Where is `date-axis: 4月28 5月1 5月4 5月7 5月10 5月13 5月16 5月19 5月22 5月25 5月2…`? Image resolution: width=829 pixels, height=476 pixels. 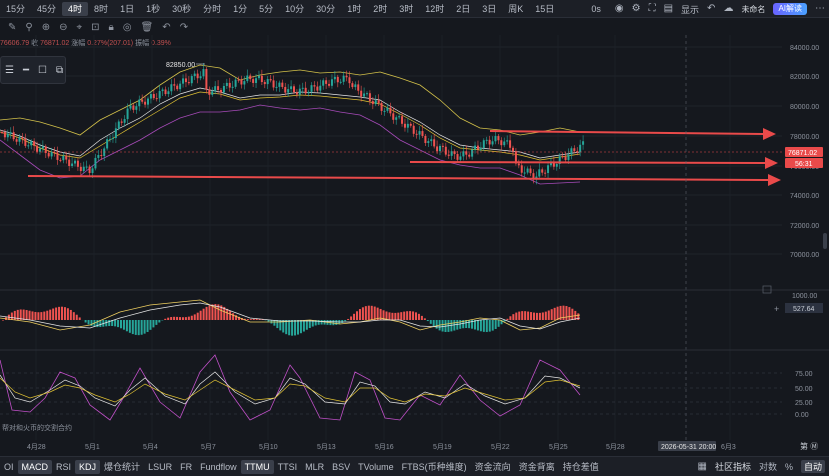
date-axis: 4月28 5月1 5月4 5月7 5月10 5月13 5月16 5月19 5月22 5月25 5月2… is located at coordinates (381, 447).